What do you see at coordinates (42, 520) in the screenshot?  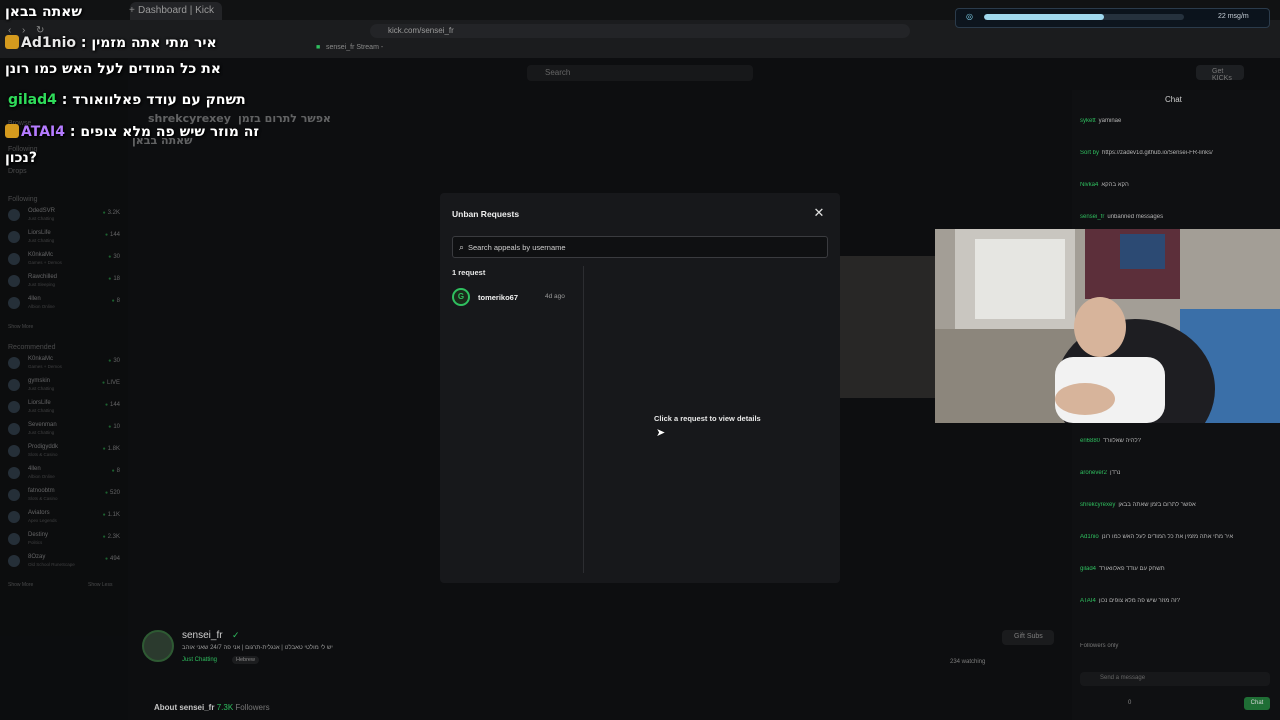 I see `recommended-category: Apex Legends` at bounding box center [42, 520].